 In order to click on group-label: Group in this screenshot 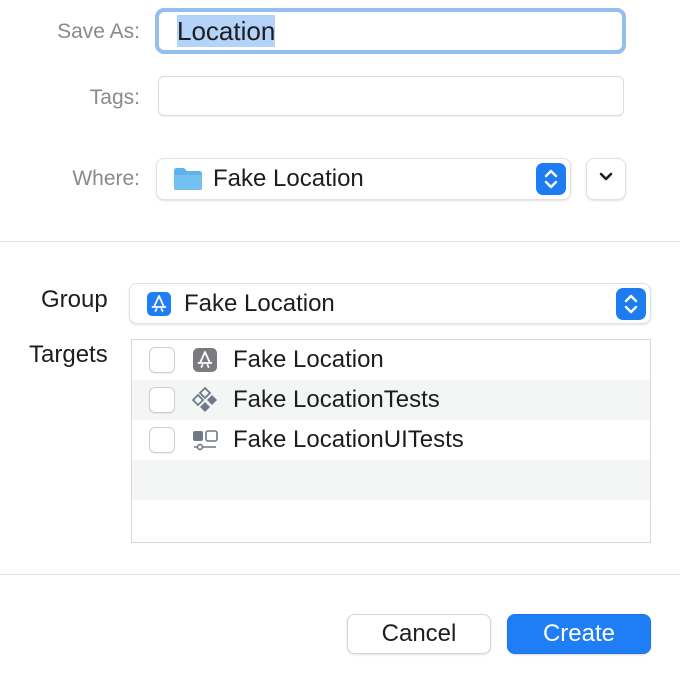, I will do `click(74, 299)`.